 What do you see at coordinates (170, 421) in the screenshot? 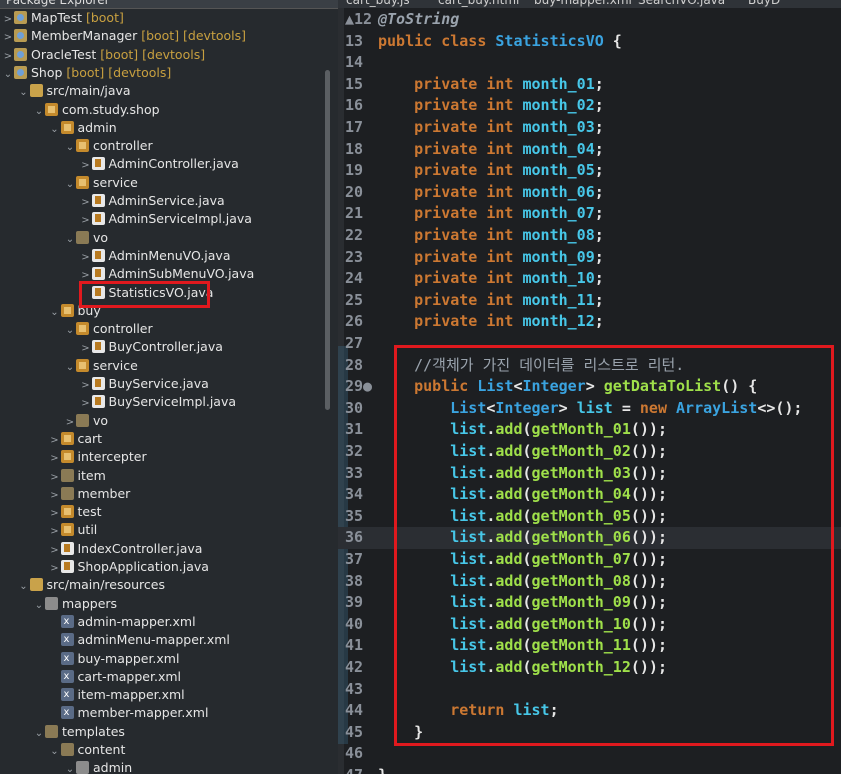
I see `tree-item: > vo` at bounding box center [170, 421].